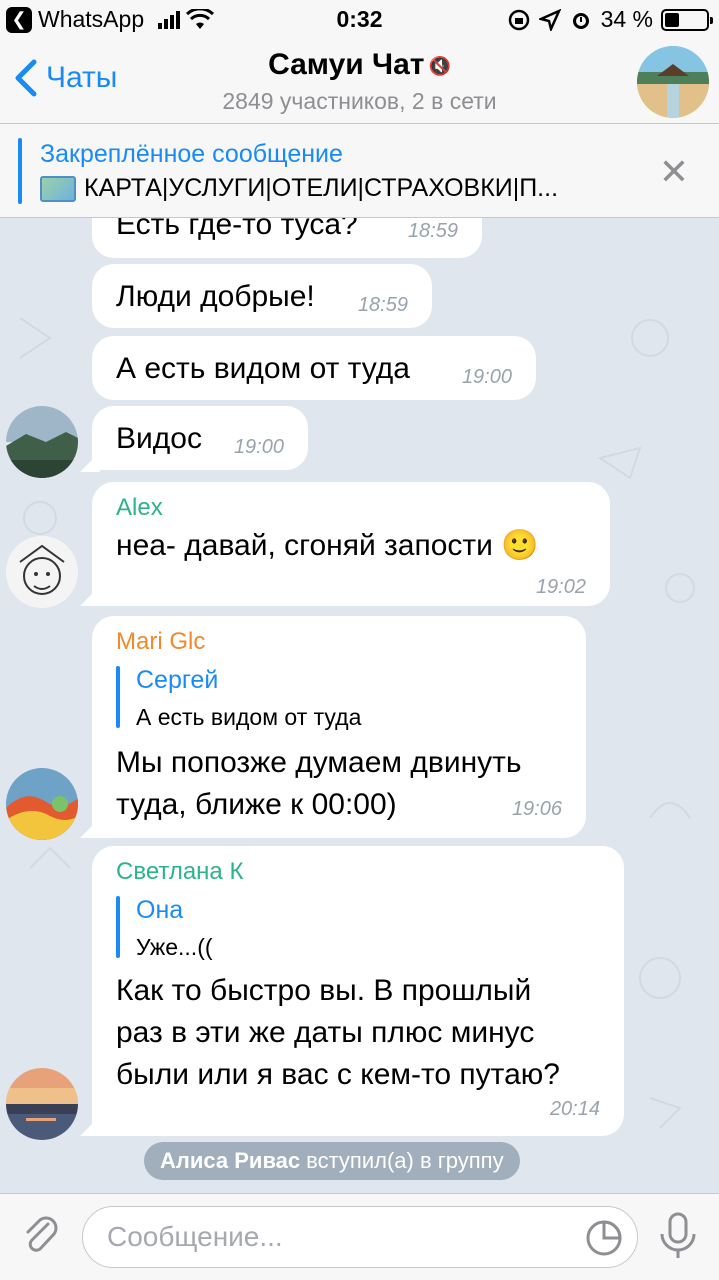 The width and height of the screenshot is (719, 1280). Describe the element at coordinates (324, 990) in the screenshot. I see `message-line: Как то быстро вы. В прошлый` at that location.